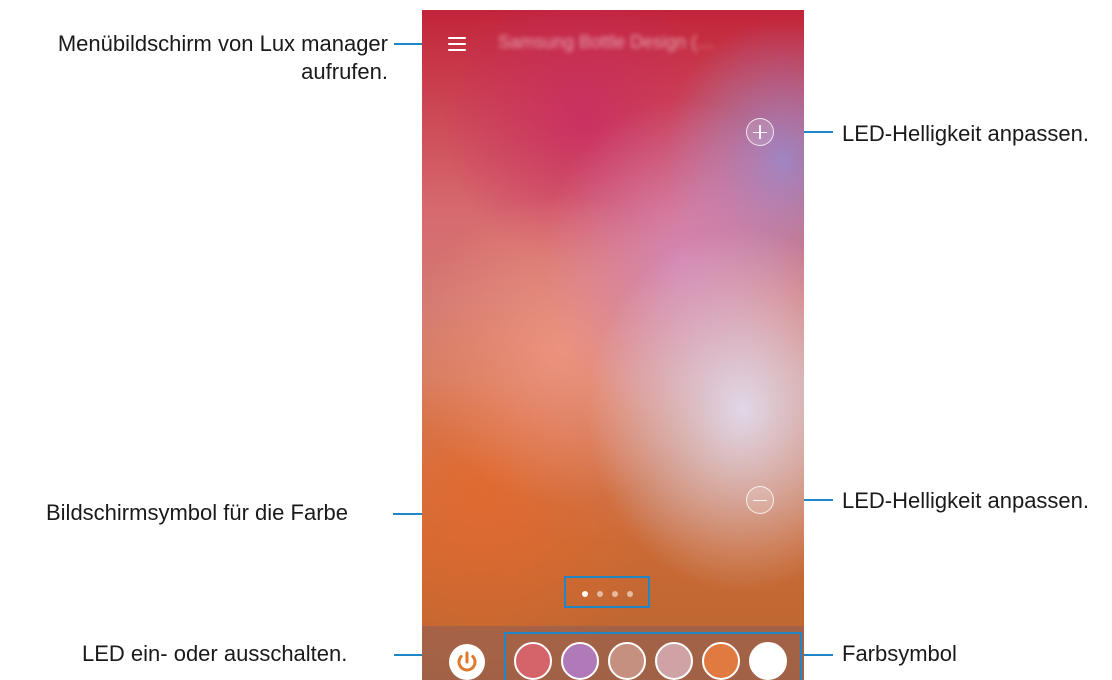 The height and width of the screenshot is (680, 1112). I want to click on page-indicator, so click(607, 592).